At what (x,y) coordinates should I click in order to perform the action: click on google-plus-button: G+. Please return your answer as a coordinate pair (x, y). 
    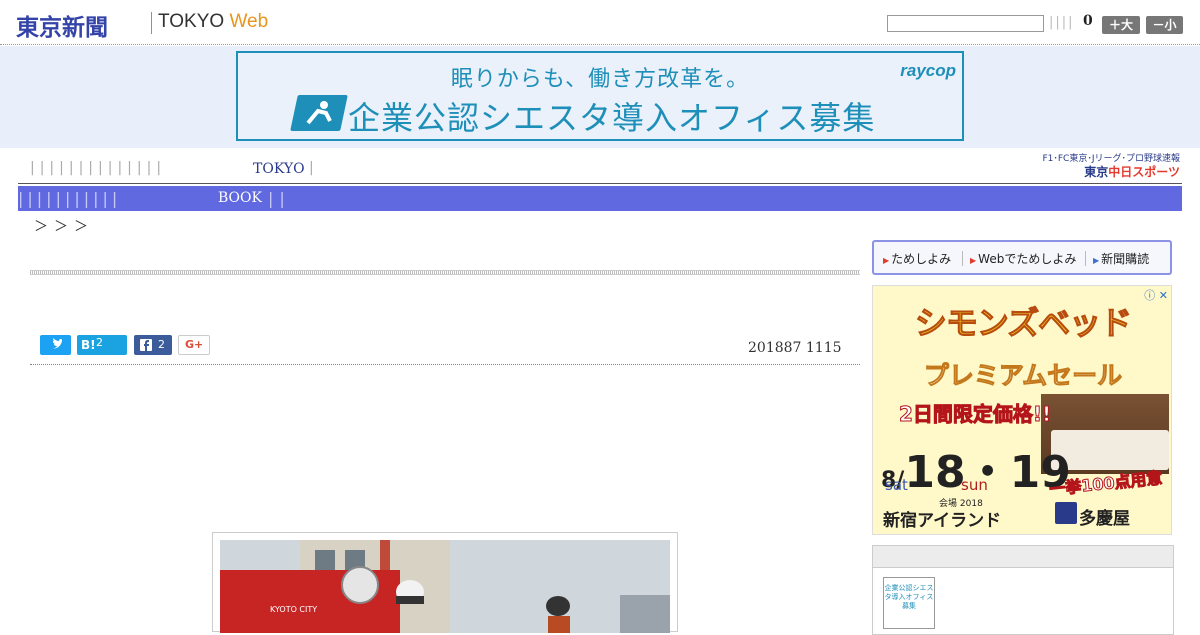
    Looking at the image, I should click on (194, 345).